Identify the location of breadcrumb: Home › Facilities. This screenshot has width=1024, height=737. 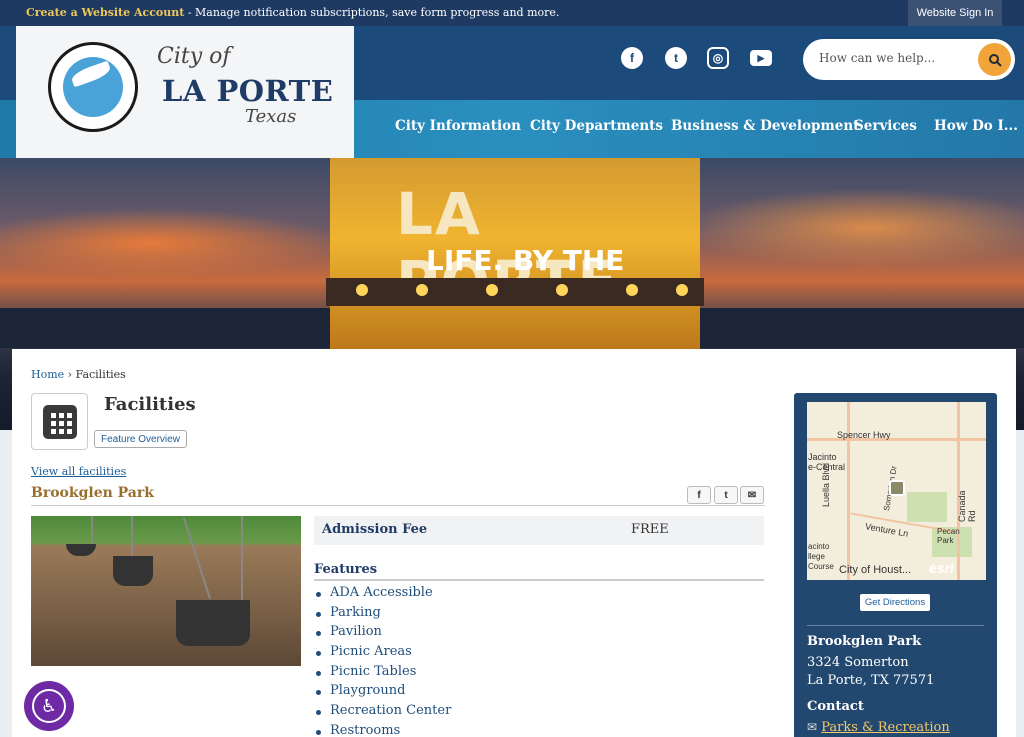
(78, 374).